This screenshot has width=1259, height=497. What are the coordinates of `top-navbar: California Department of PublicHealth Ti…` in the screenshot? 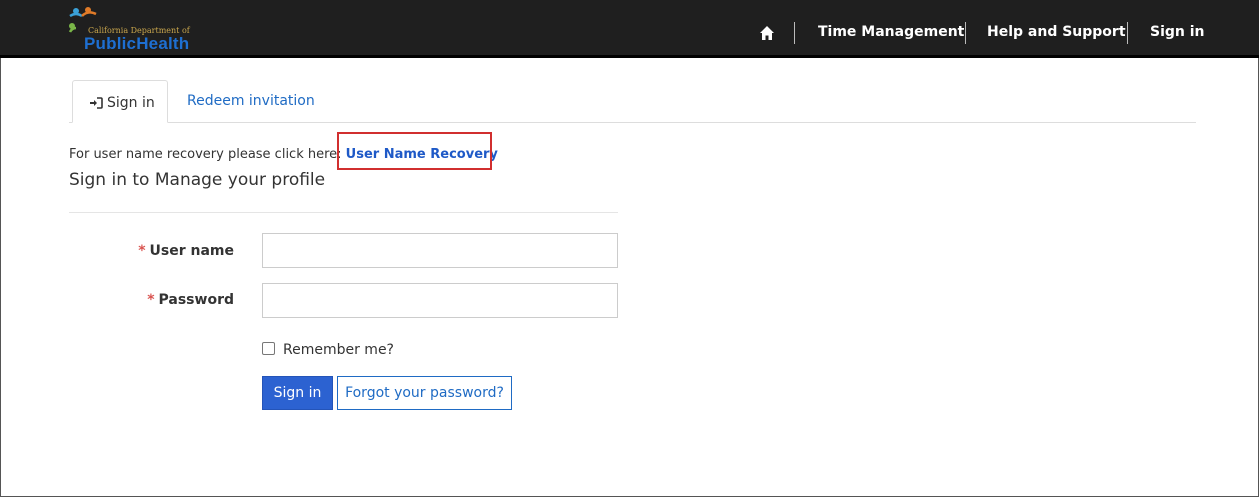 It's located at (629, 29).